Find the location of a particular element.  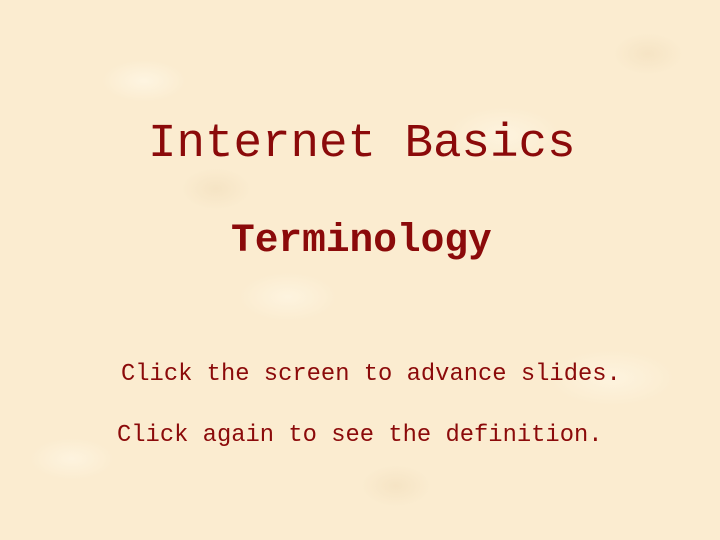

slide-title: Internet Basics is located at coordinates (362, 144).